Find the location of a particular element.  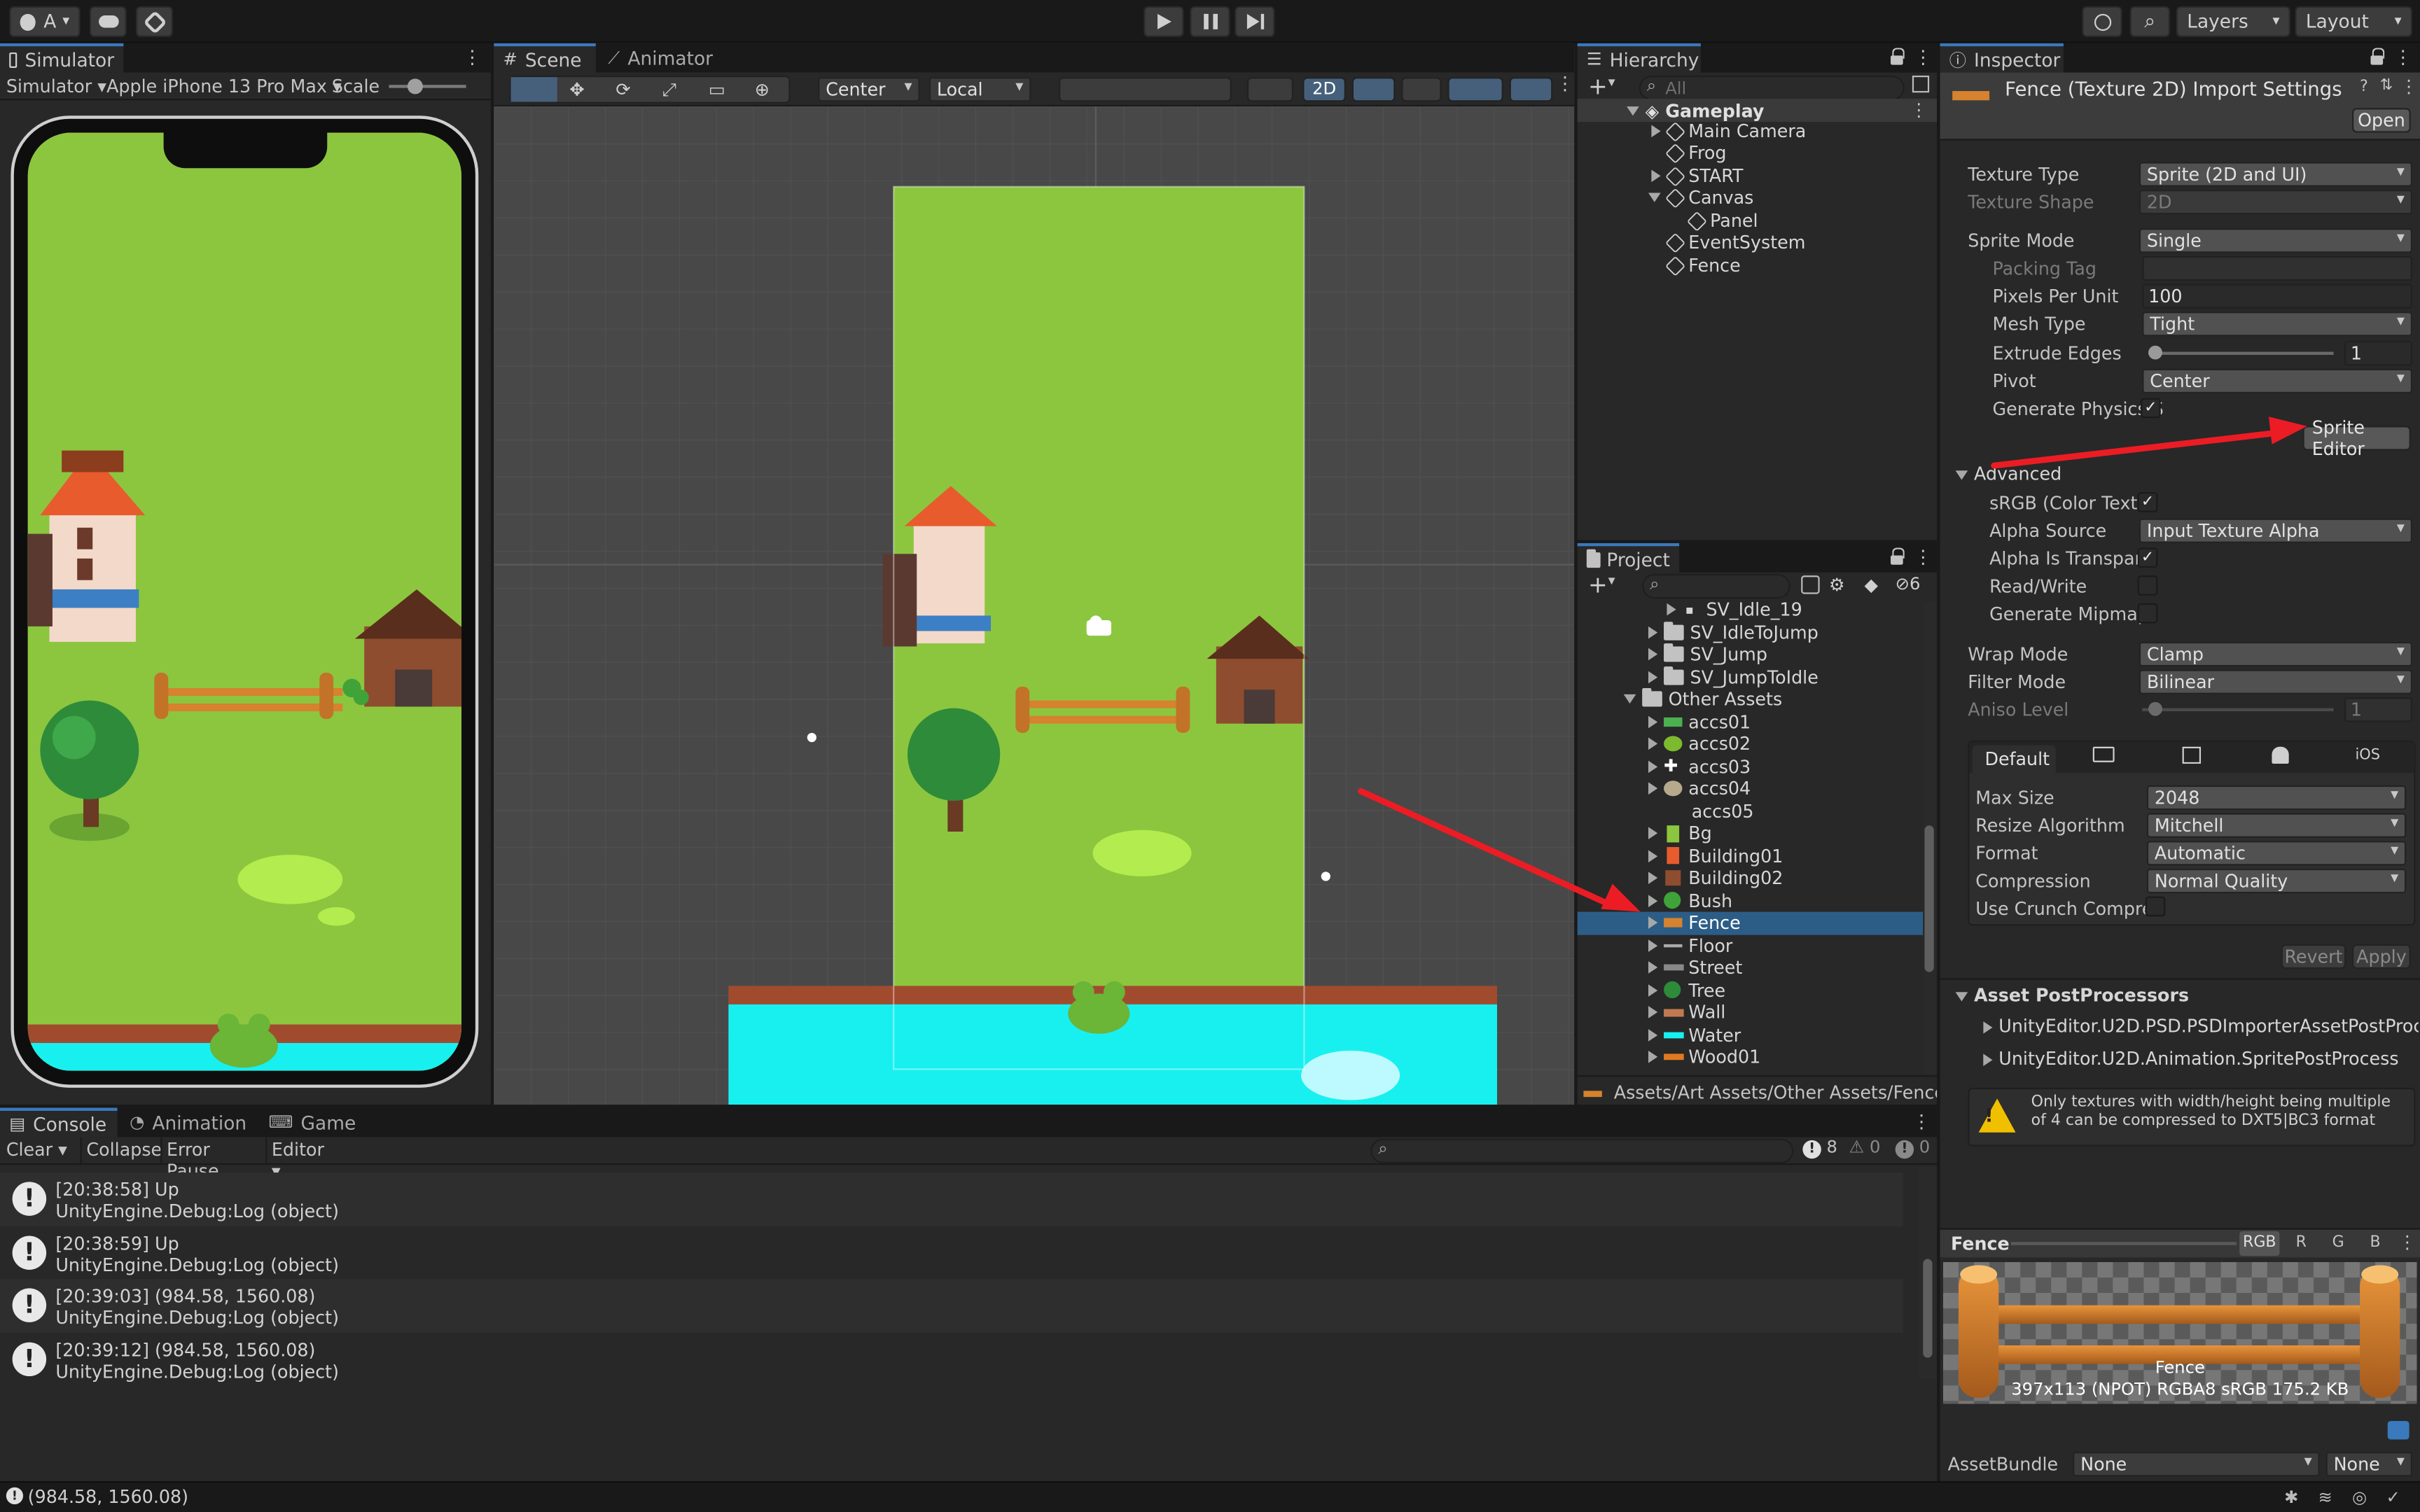

play-button is located at coordinates (1163, 21).